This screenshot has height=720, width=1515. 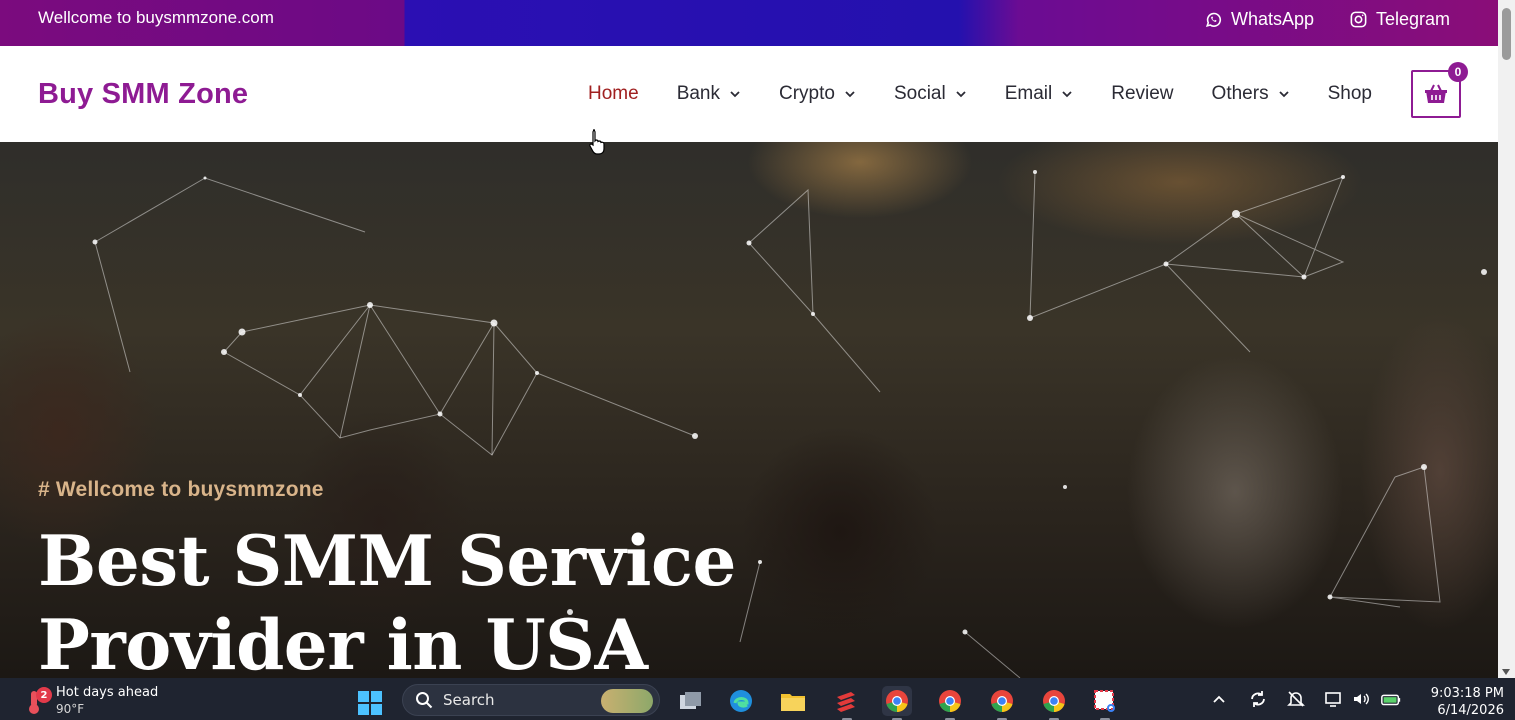 I want to click on page-scrollbar, so click(x=1506, y=339).